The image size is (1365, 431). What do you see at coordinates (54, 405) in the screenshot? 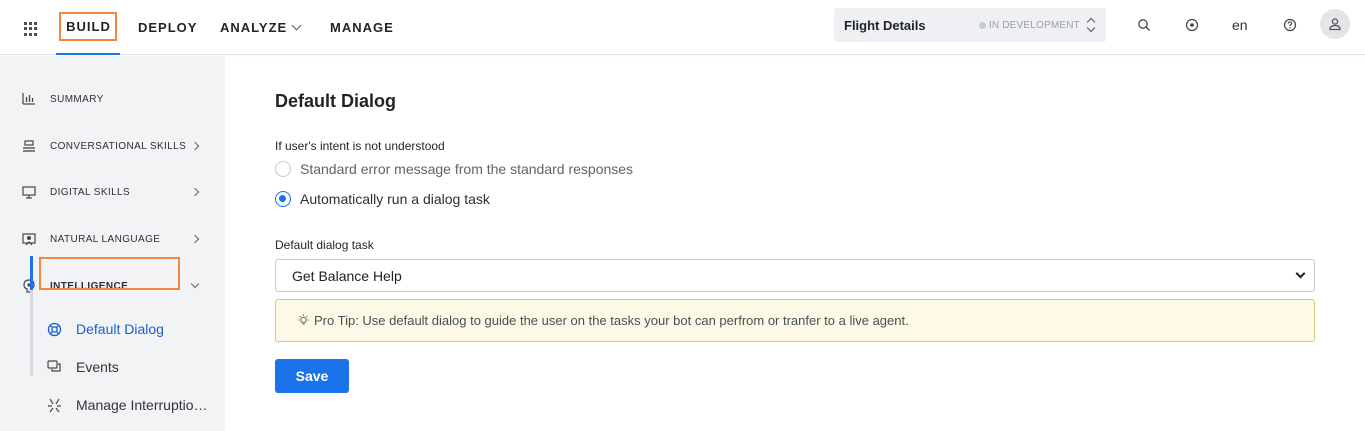
I see `interruption-icon` at bounding box center [54, 405].